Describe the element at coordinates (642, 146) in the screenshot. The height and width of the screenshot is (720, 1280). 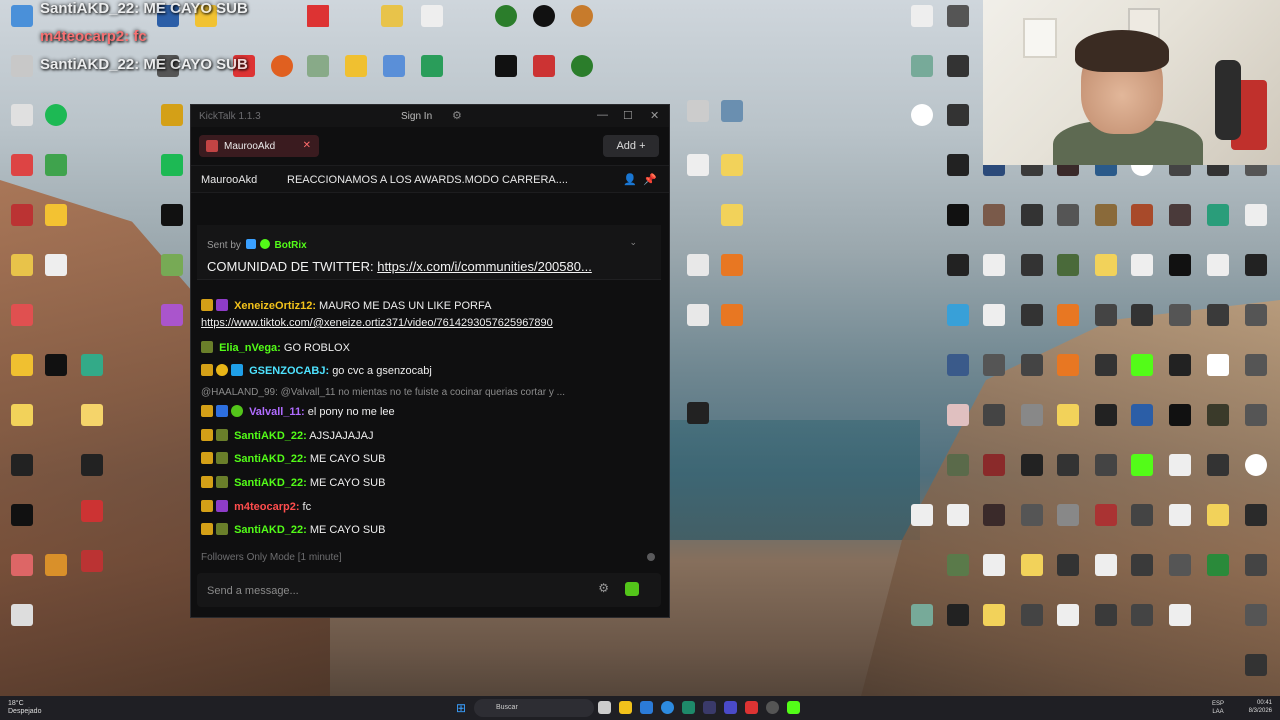
I see `plus-icon: +` at that location.